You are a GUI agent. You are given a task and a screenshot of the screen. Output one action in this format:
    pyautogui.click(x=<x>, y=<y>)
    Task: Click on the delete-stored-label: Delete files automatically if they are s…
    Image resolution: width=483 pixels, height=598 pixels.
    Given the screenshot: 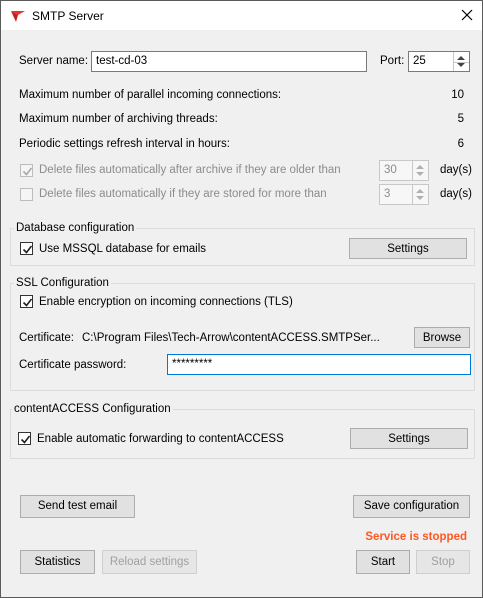 What is the action you would take?
    pyautogui.click(x=183, y=194)
    